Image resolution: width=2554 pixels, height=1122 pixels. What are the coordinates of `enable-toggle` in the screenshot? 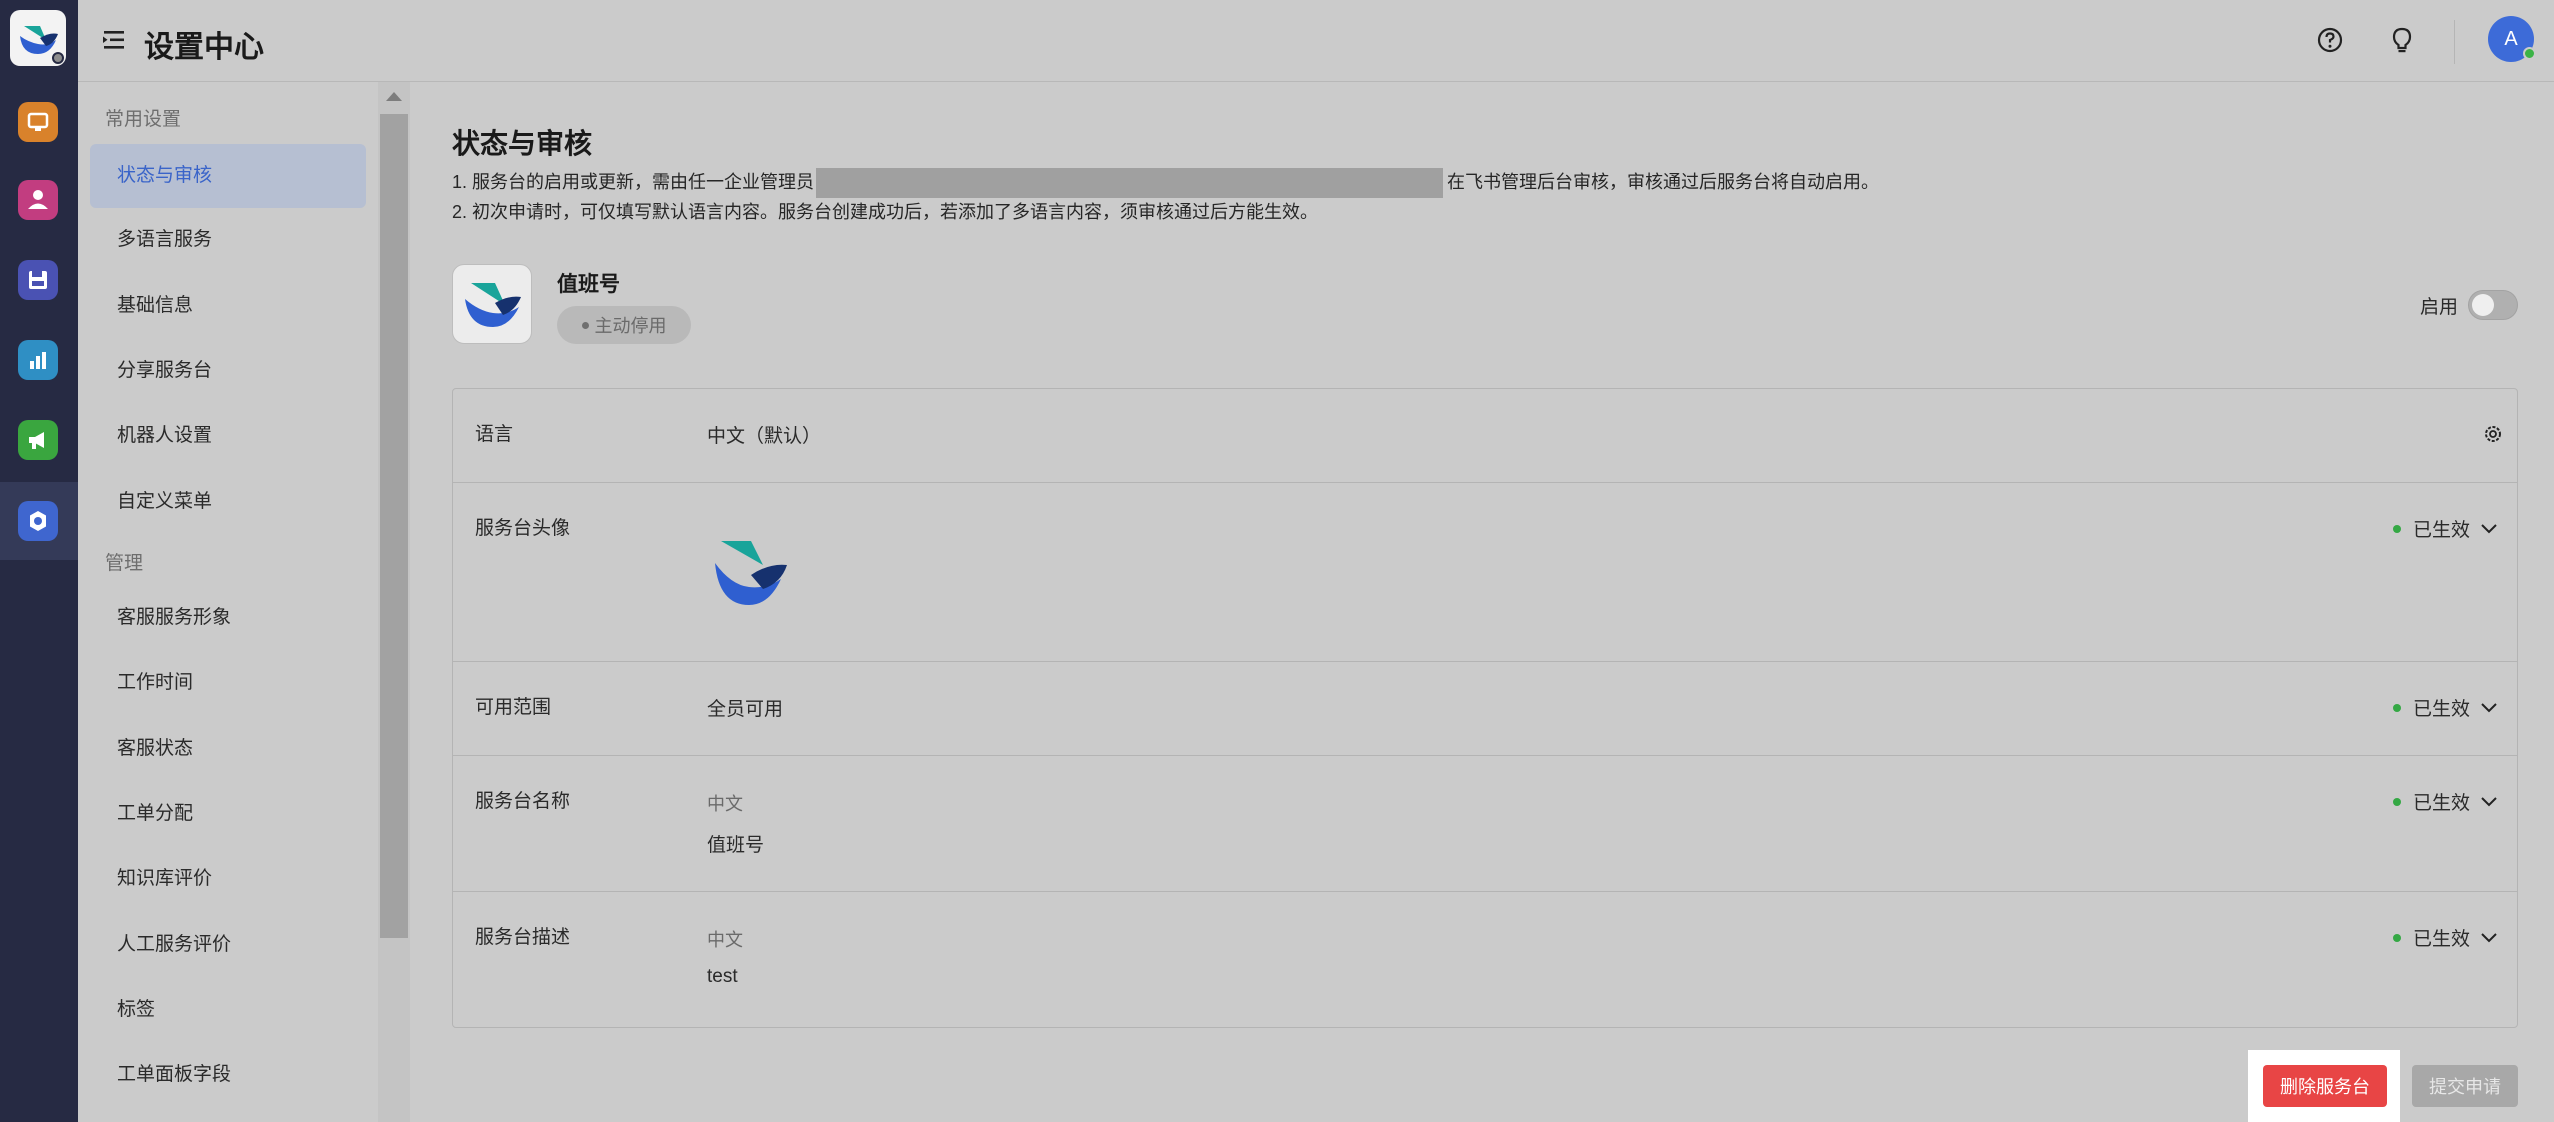 It's located at (2493, 305).